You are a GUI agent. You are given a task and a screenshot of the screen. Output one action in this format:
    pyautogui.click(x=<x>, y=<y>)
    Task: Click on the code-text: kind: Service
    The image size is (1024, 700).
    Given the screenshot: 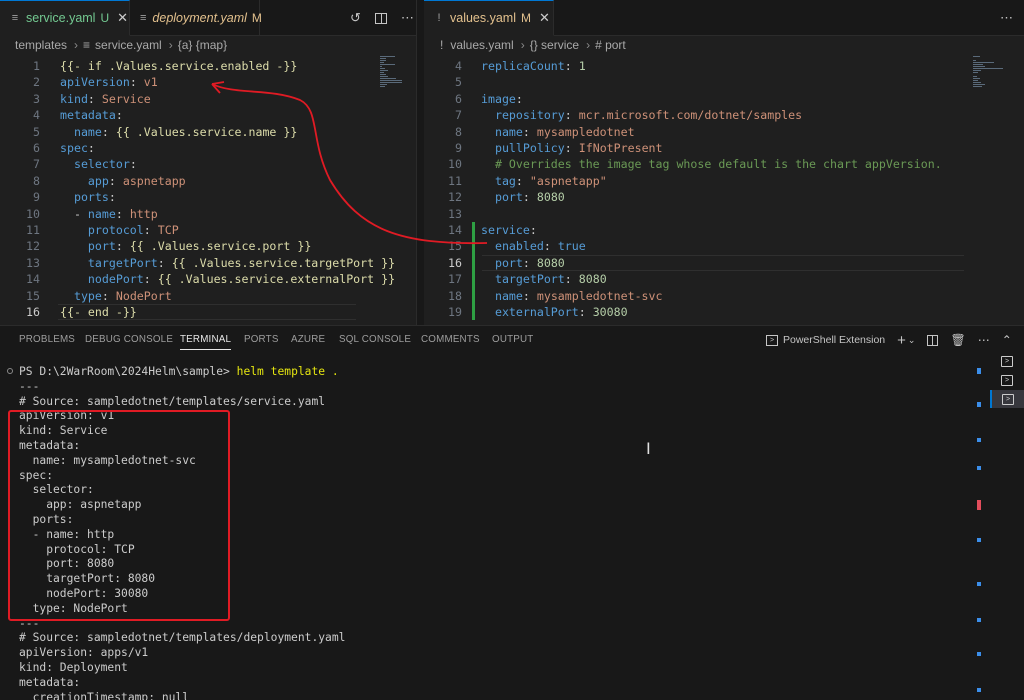 What is the action you would take?
    pyautogui.click(x=105, y=99)
    